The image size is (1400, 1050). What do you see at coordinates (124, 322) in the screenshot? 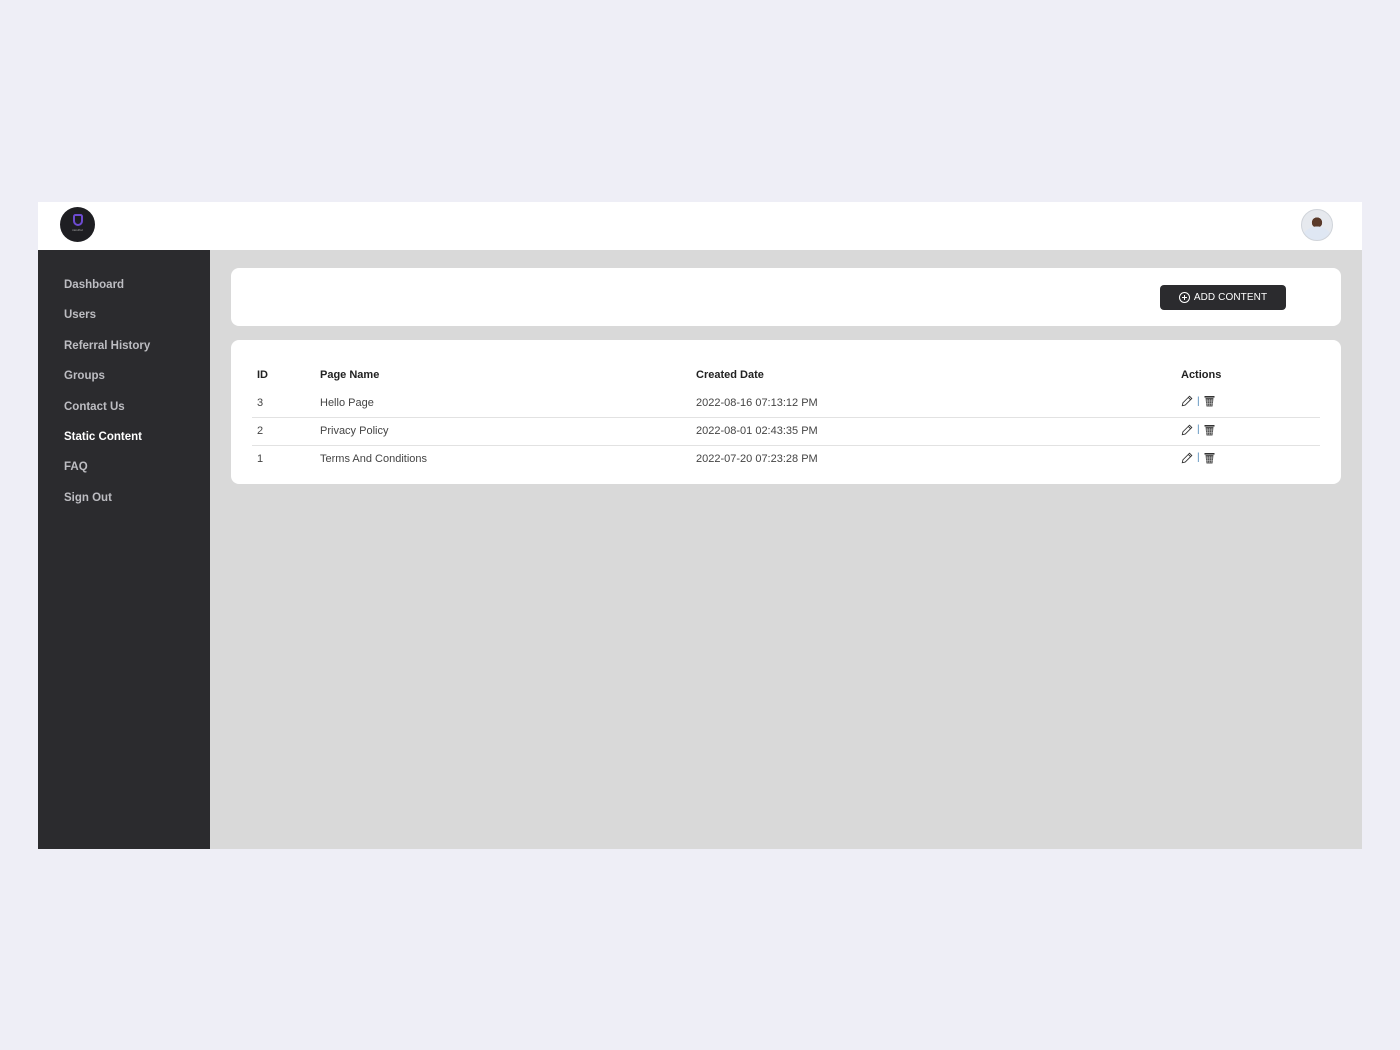
I see `sidebar-item-users: Users` at bounding box center [124, 322].